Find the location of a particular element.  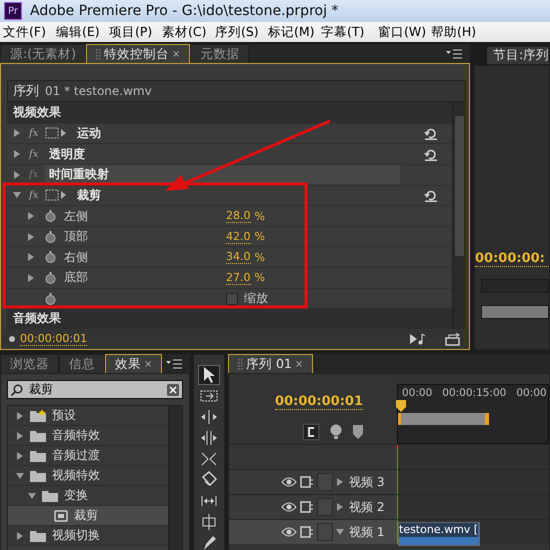

menu-item: 编辑(E) is located at coordinates (82, 32).